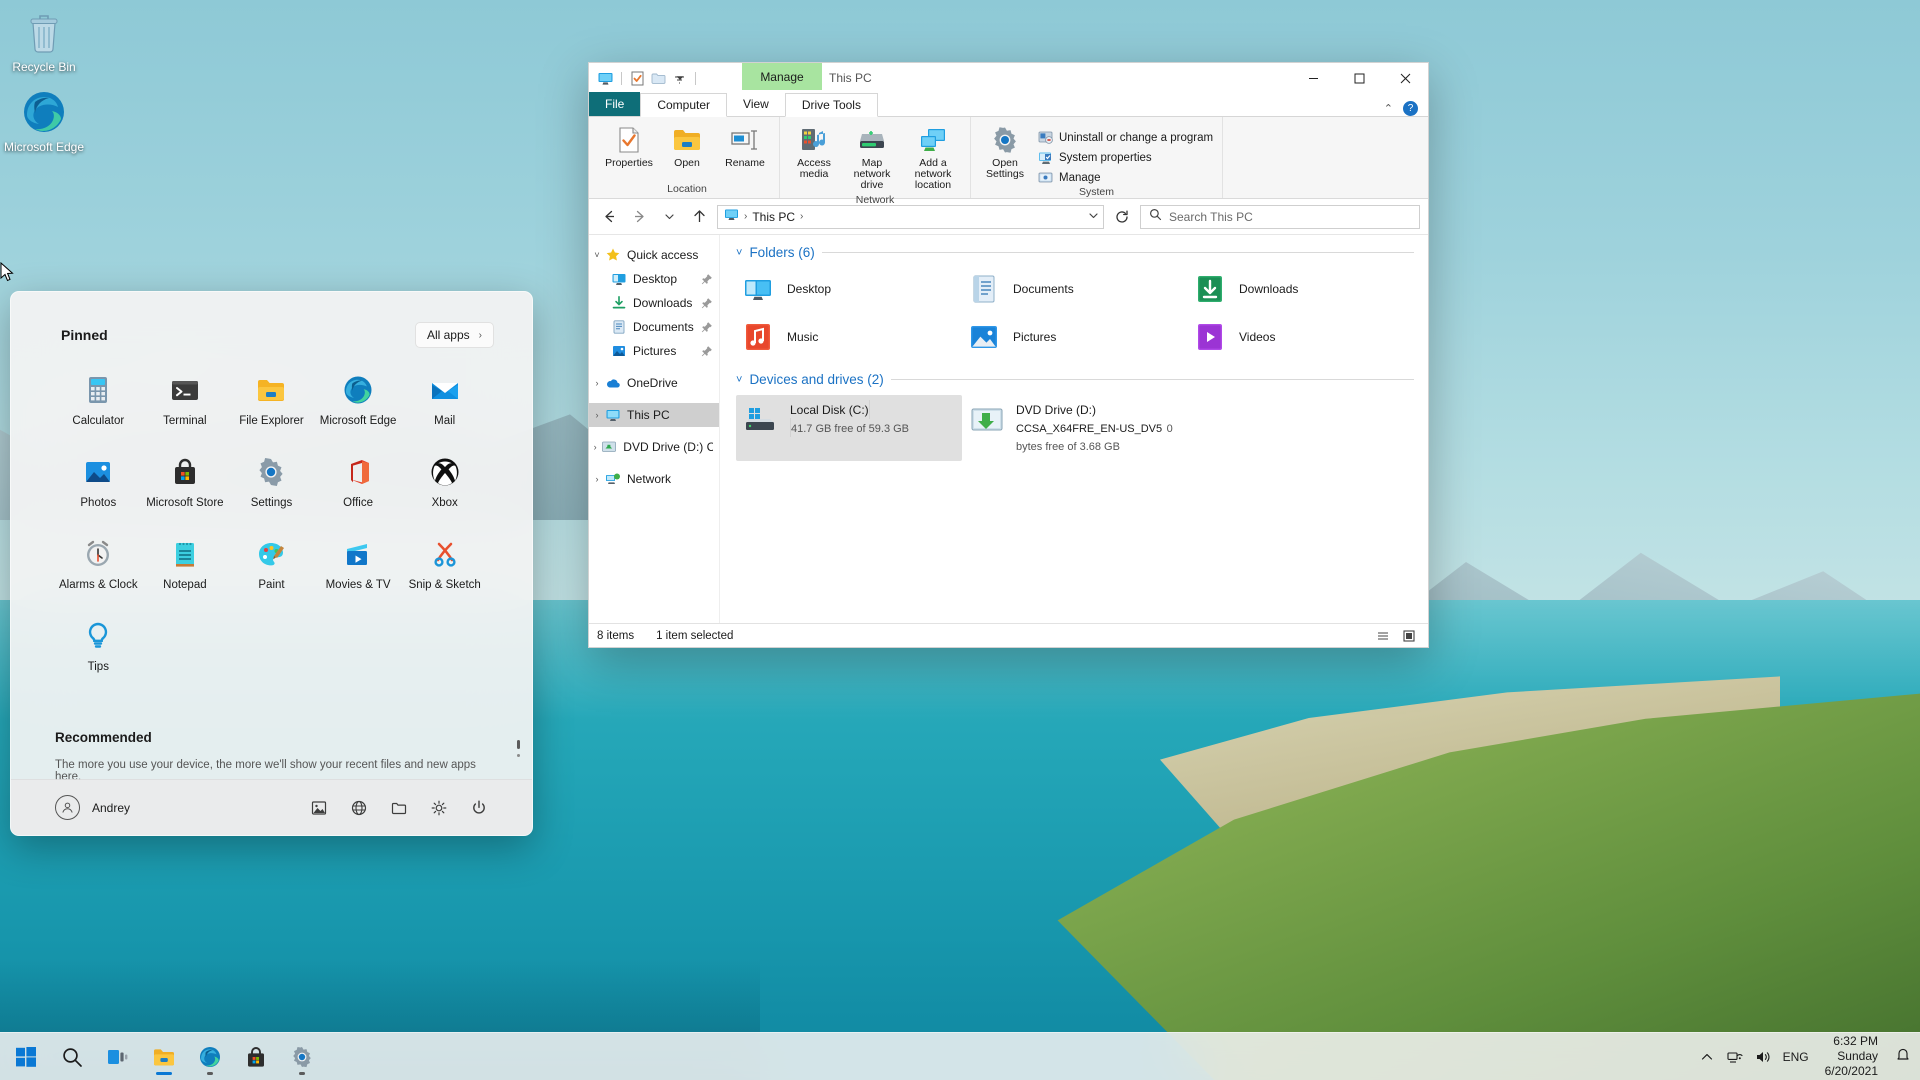 Image resolution: width=1920 pixels, height=1080 pixels. What do you see at coordinates (669, 217) in the screenshot?
I see `recent-locations-button` at bounding box center [669, 217].